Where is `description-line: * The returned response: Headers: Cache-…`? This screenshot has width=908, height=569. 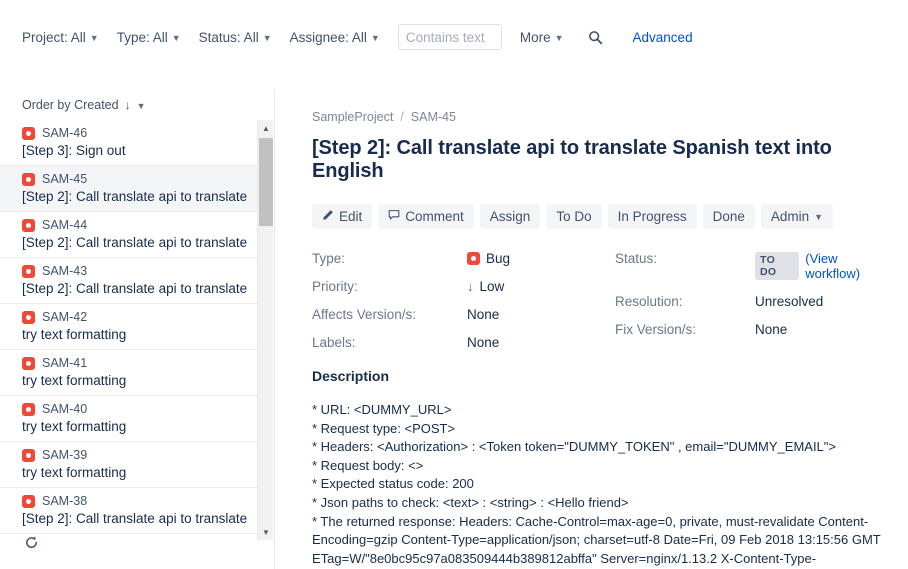
description-line: * The returned response: Headers: Cache-… is located at coordinates (596, 539).